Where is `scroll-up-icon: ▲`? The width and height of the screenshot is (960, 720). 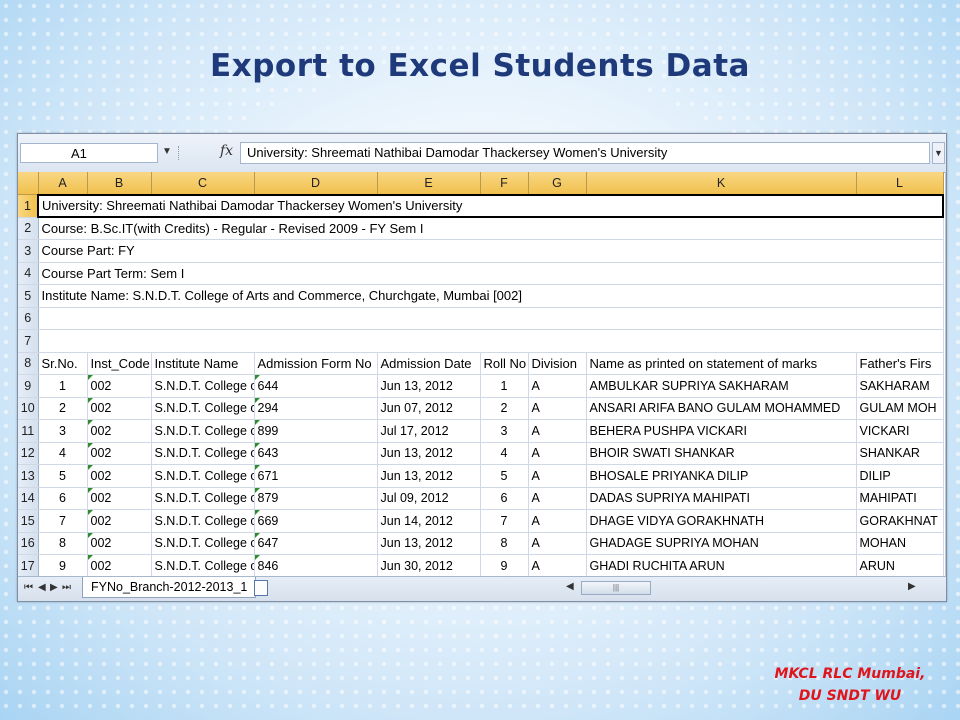 scroll-up-icon: ▲ is located at coordinates (946, 179).